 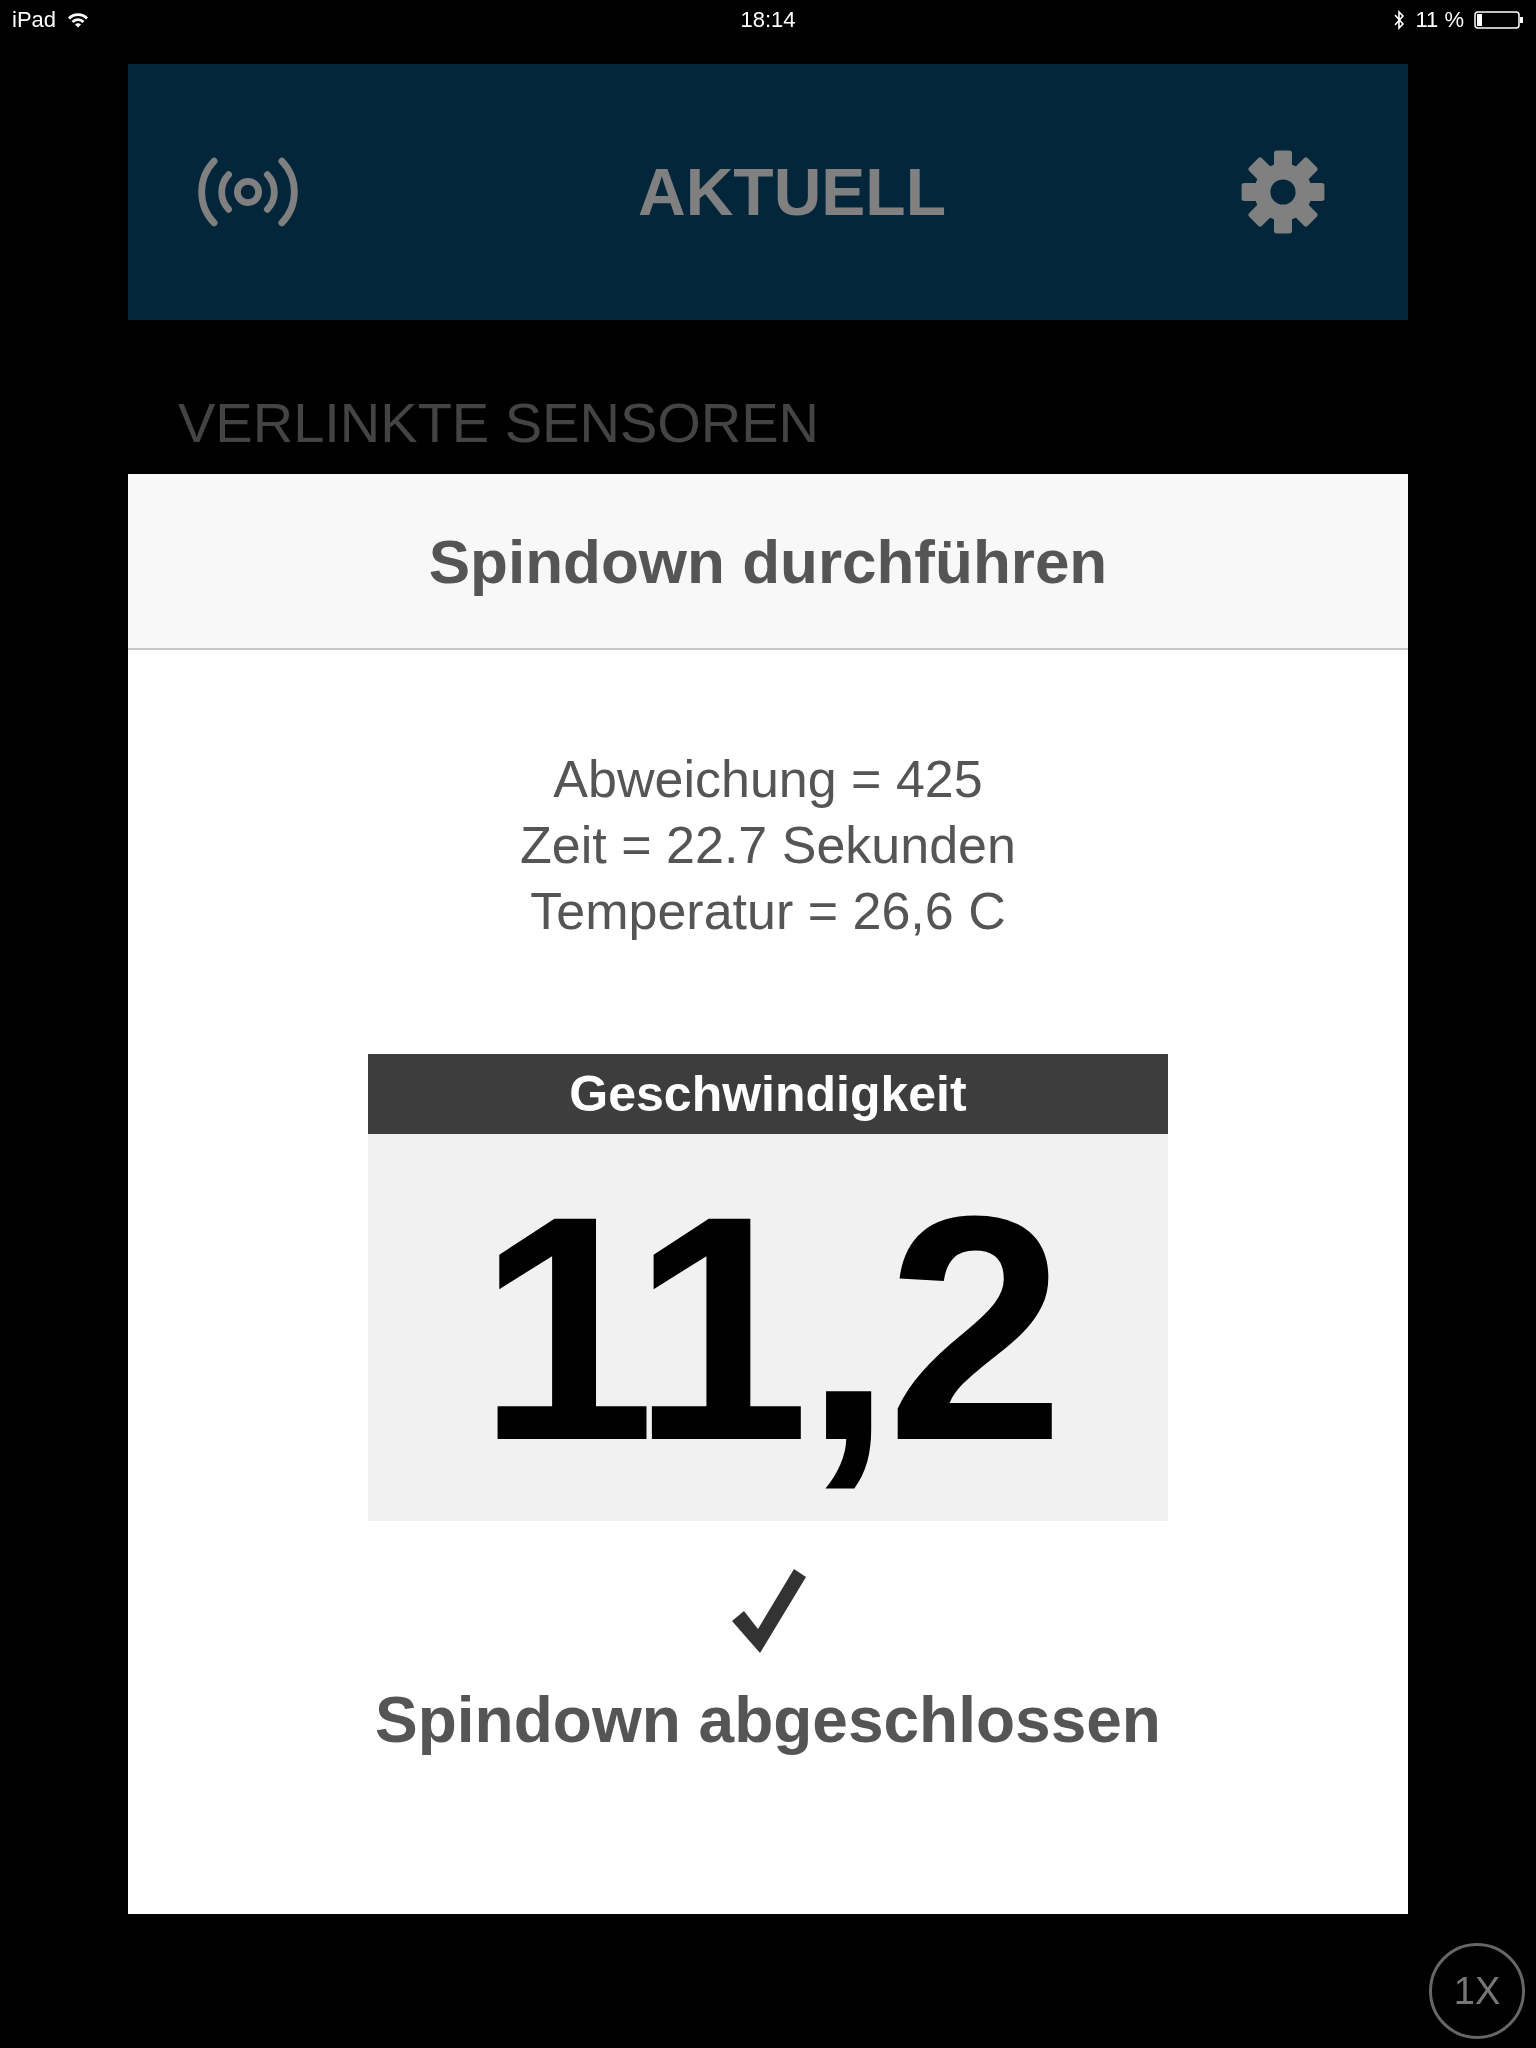 What do you see at coordinates (768, 779) in the screenshot?
I see `info-line: Abweichung = 425` at bounding box center [768, 779].